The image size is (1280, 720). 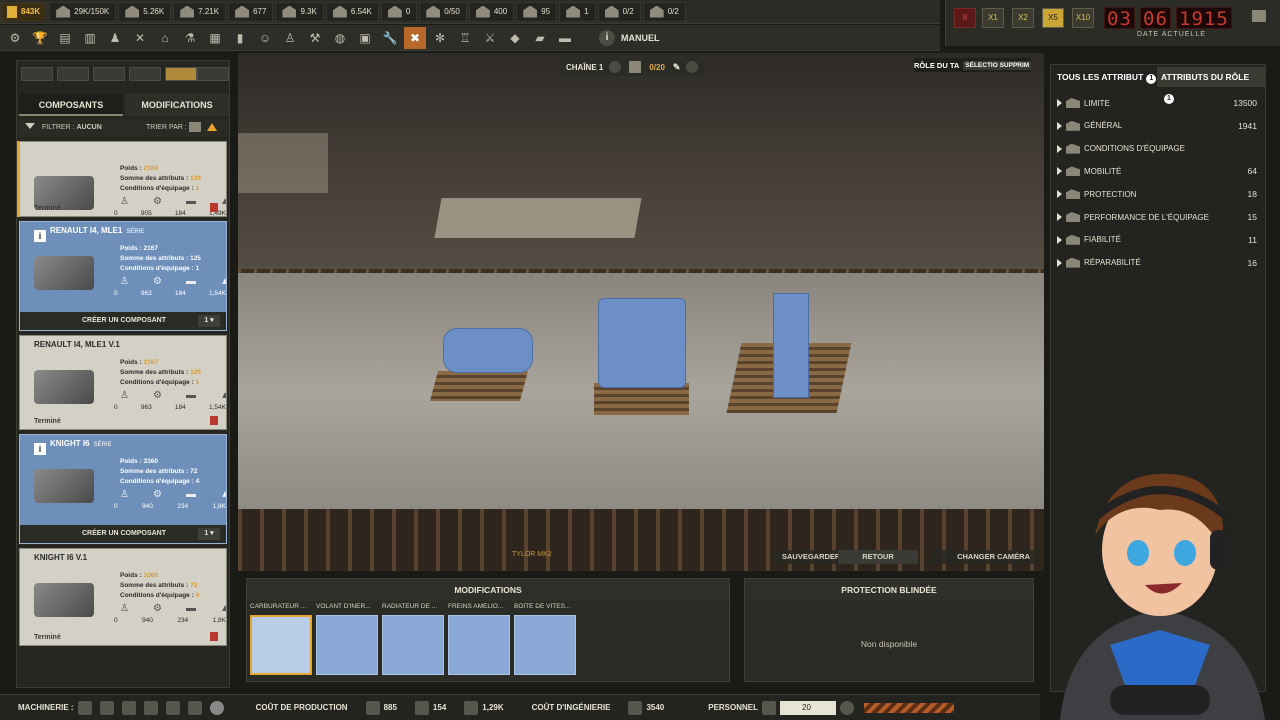 What do you see at coordinates (115, 38) in the screenshot?
I see `worker-icon: ♟` at bounding box center [115, 38].